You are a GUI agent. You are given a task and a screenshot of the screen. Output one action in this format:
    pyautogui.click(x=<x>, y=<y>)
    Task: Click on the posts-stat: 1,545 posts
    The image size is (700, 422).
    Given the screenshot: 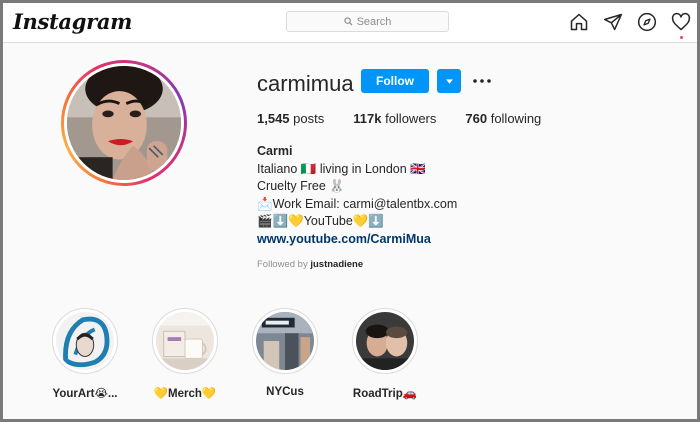 What is the action you would take?
    pyautogui.click(x=290, y=118)
    